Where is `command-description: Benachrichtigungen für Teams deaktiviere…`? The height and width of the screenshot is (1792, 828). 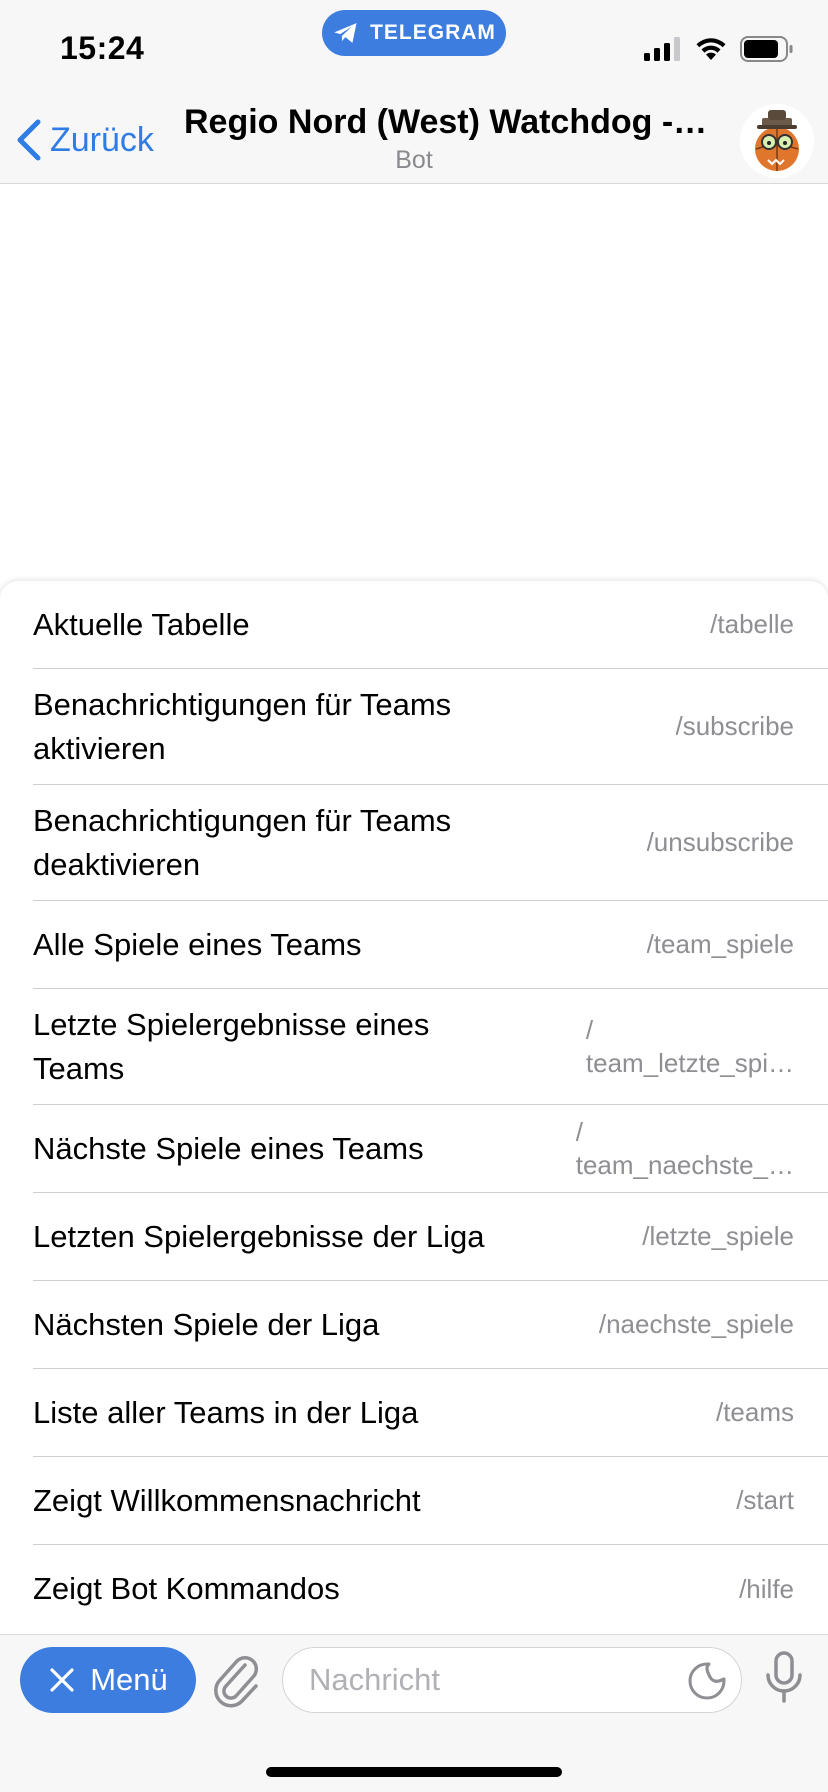
command-description: Benachrichtigungen für Teams deaktiviere… is located at coordinates (242, 842).